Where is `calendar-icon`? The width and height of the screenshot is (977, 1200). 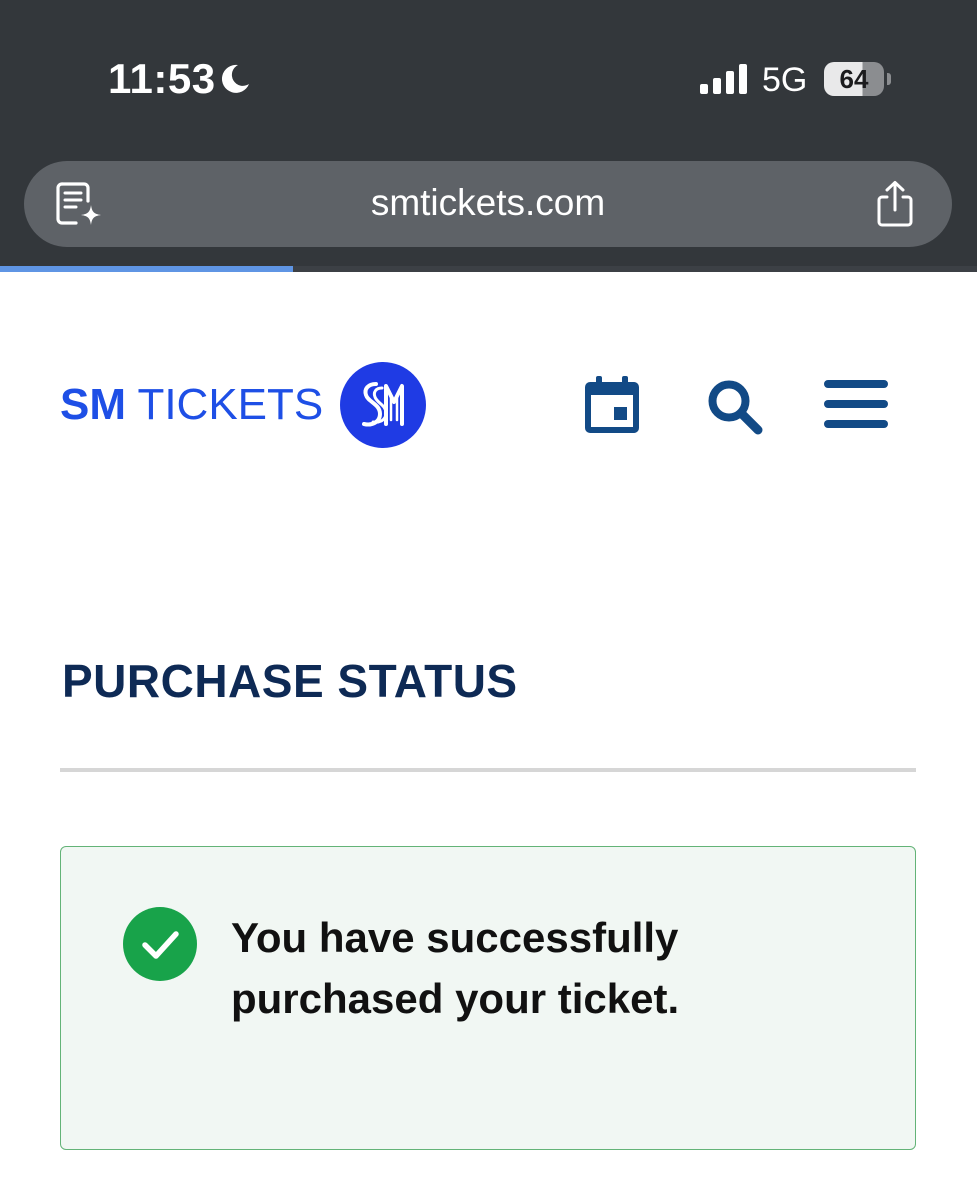 calendar-icon is located at coordinates (612, 405).